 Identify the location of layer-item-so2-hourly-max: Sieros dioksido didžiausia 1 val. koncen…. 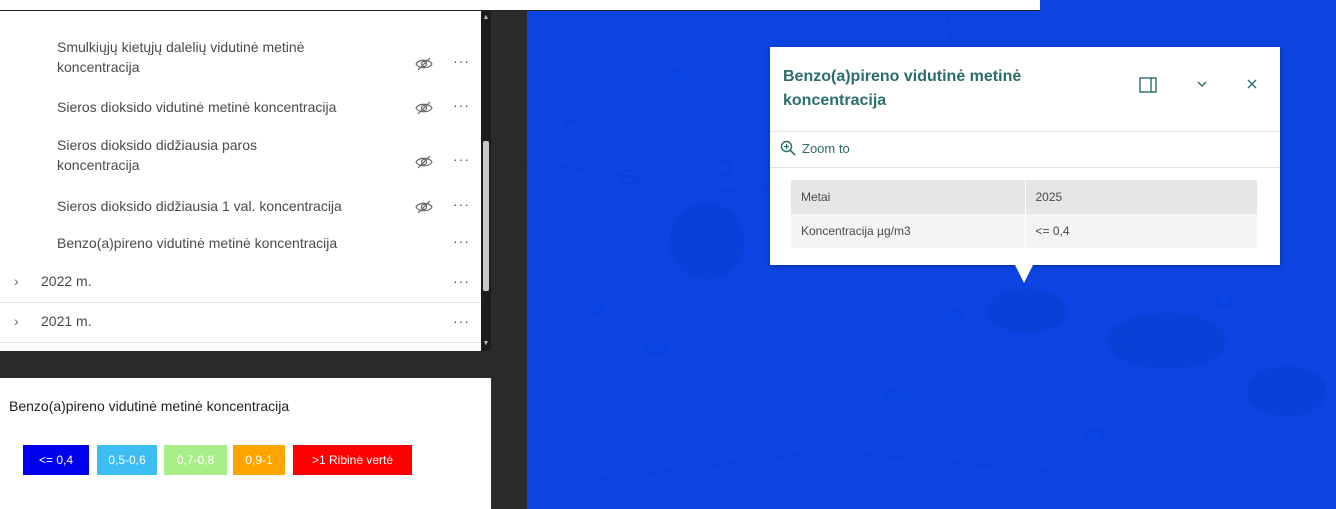
(240, 209).